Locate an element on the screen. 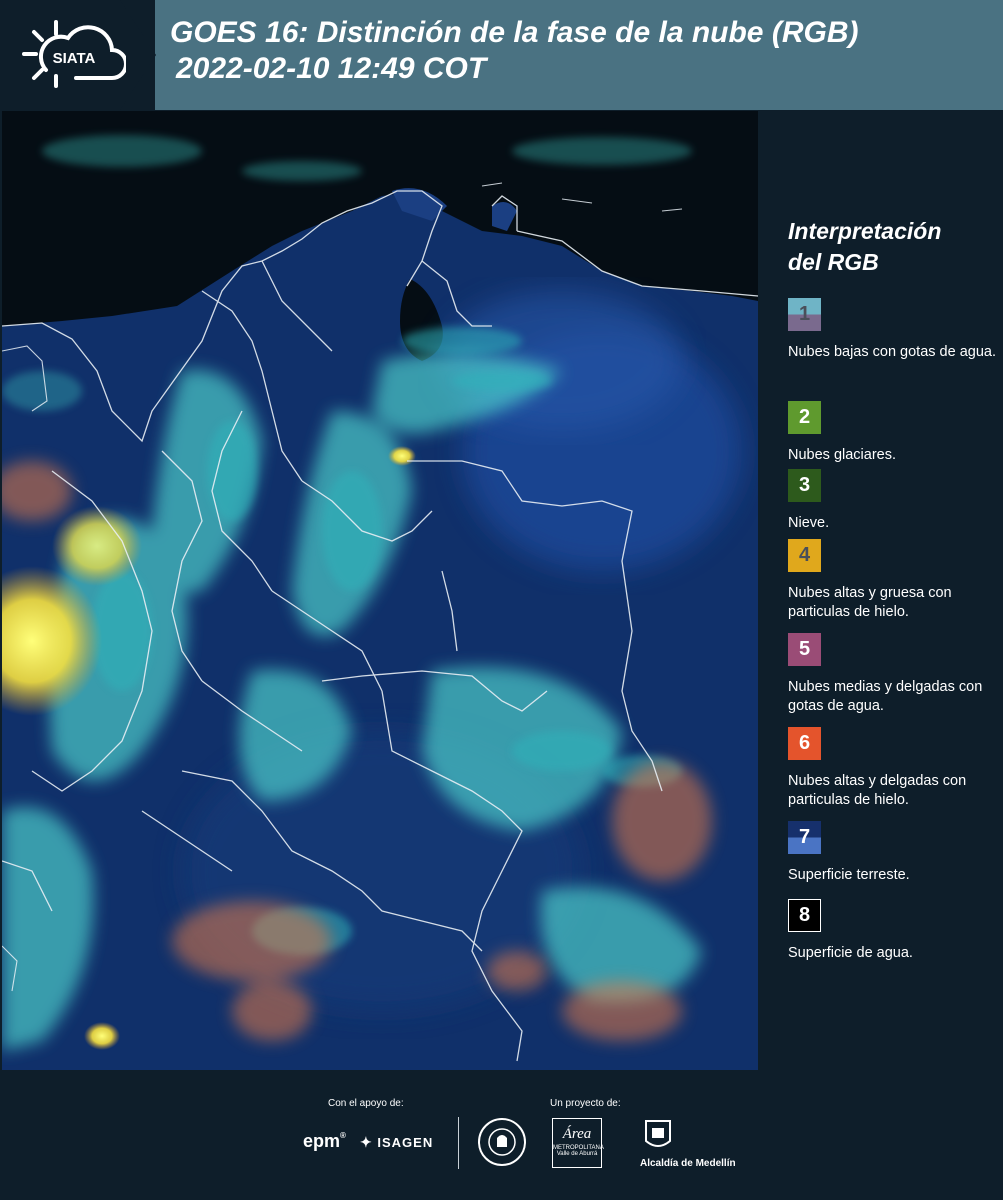 The height and width of the screenshot is (1200, 1003). svg-text: SIATA is located at coordinates (74, 58).